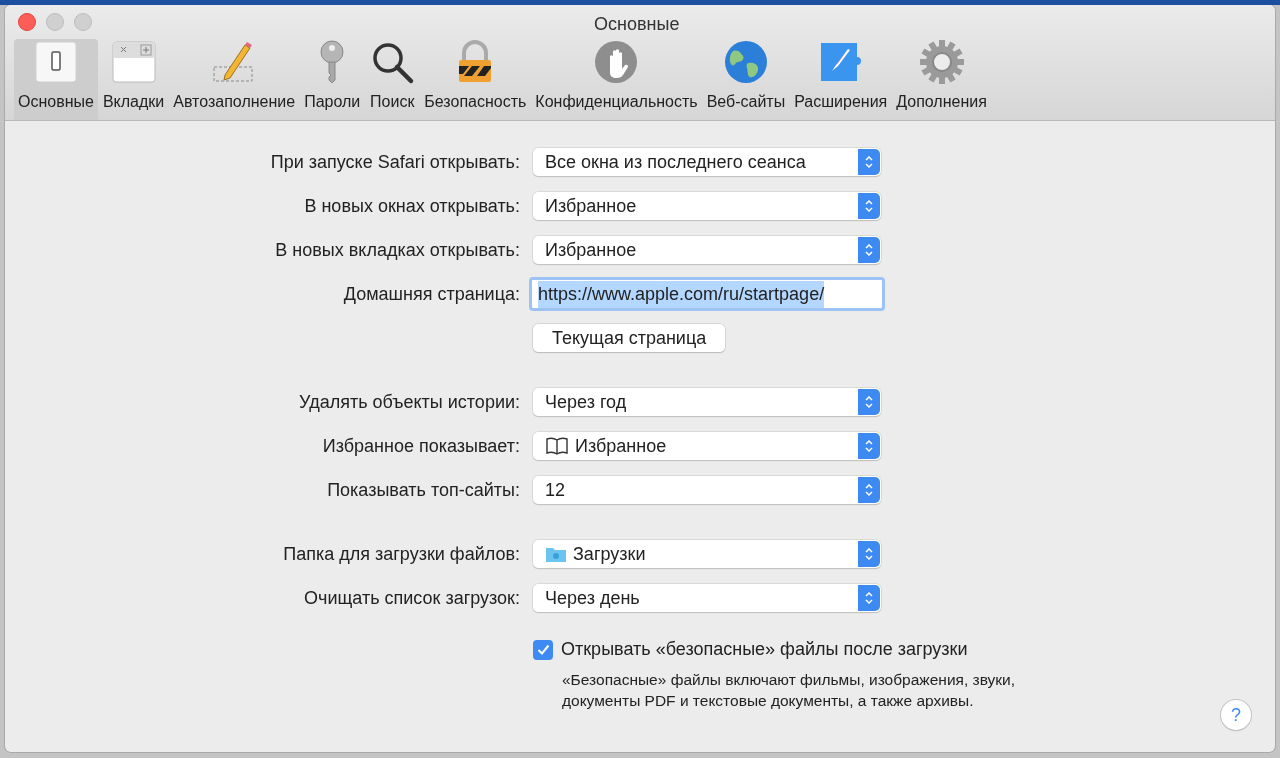  I want to click on setting-label: В новых окнах открывать:, so click(412, 206).